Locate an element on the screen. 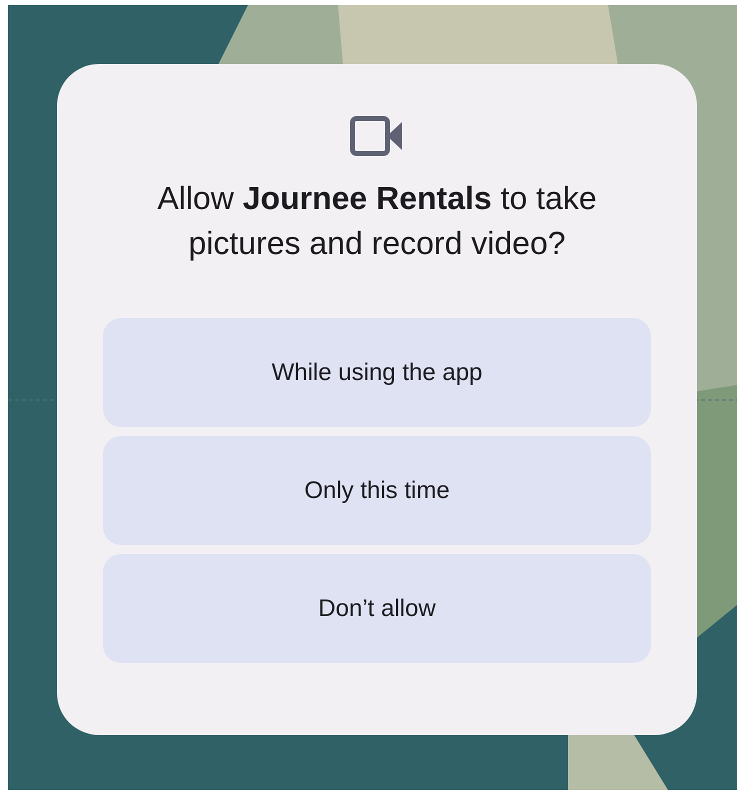 Image resolution: width=737 pixels, height=795 pixels. dialog-title: Allow Journee Rentals to take pictures and record video? is located at coordinates (377, 221).